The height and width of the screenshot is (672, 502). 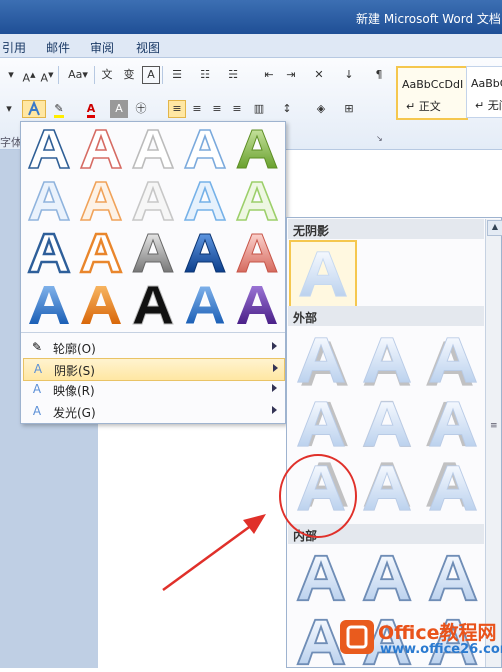 I want to click on outline-icon: ✎, so click(x=37, y=347).